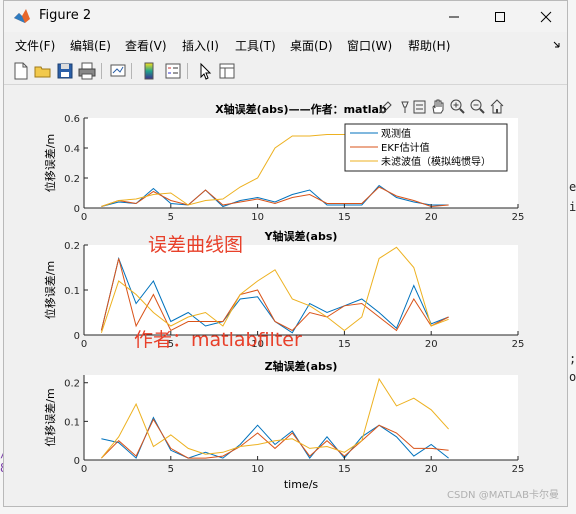  Describe the element at coordinates (146, 45) in the screenshot. I see `menu-view: 查看(V)` at that location.